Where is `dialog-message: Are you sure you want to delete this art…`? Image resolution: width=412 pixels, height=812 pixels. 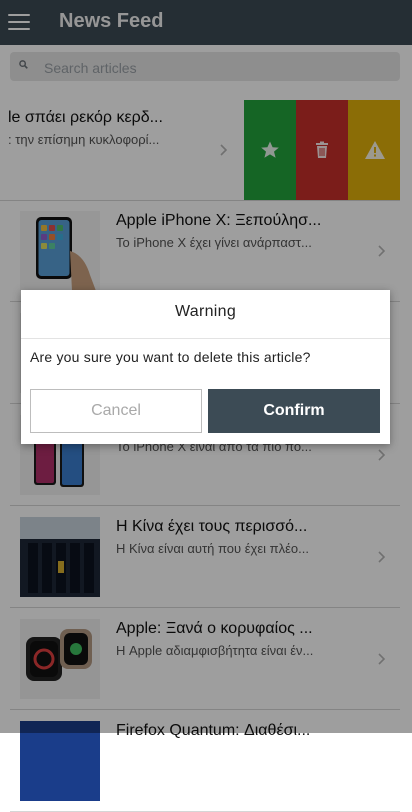
dialog-message: Are you sure you want to delete this art… is located at coordinates (170, 357).